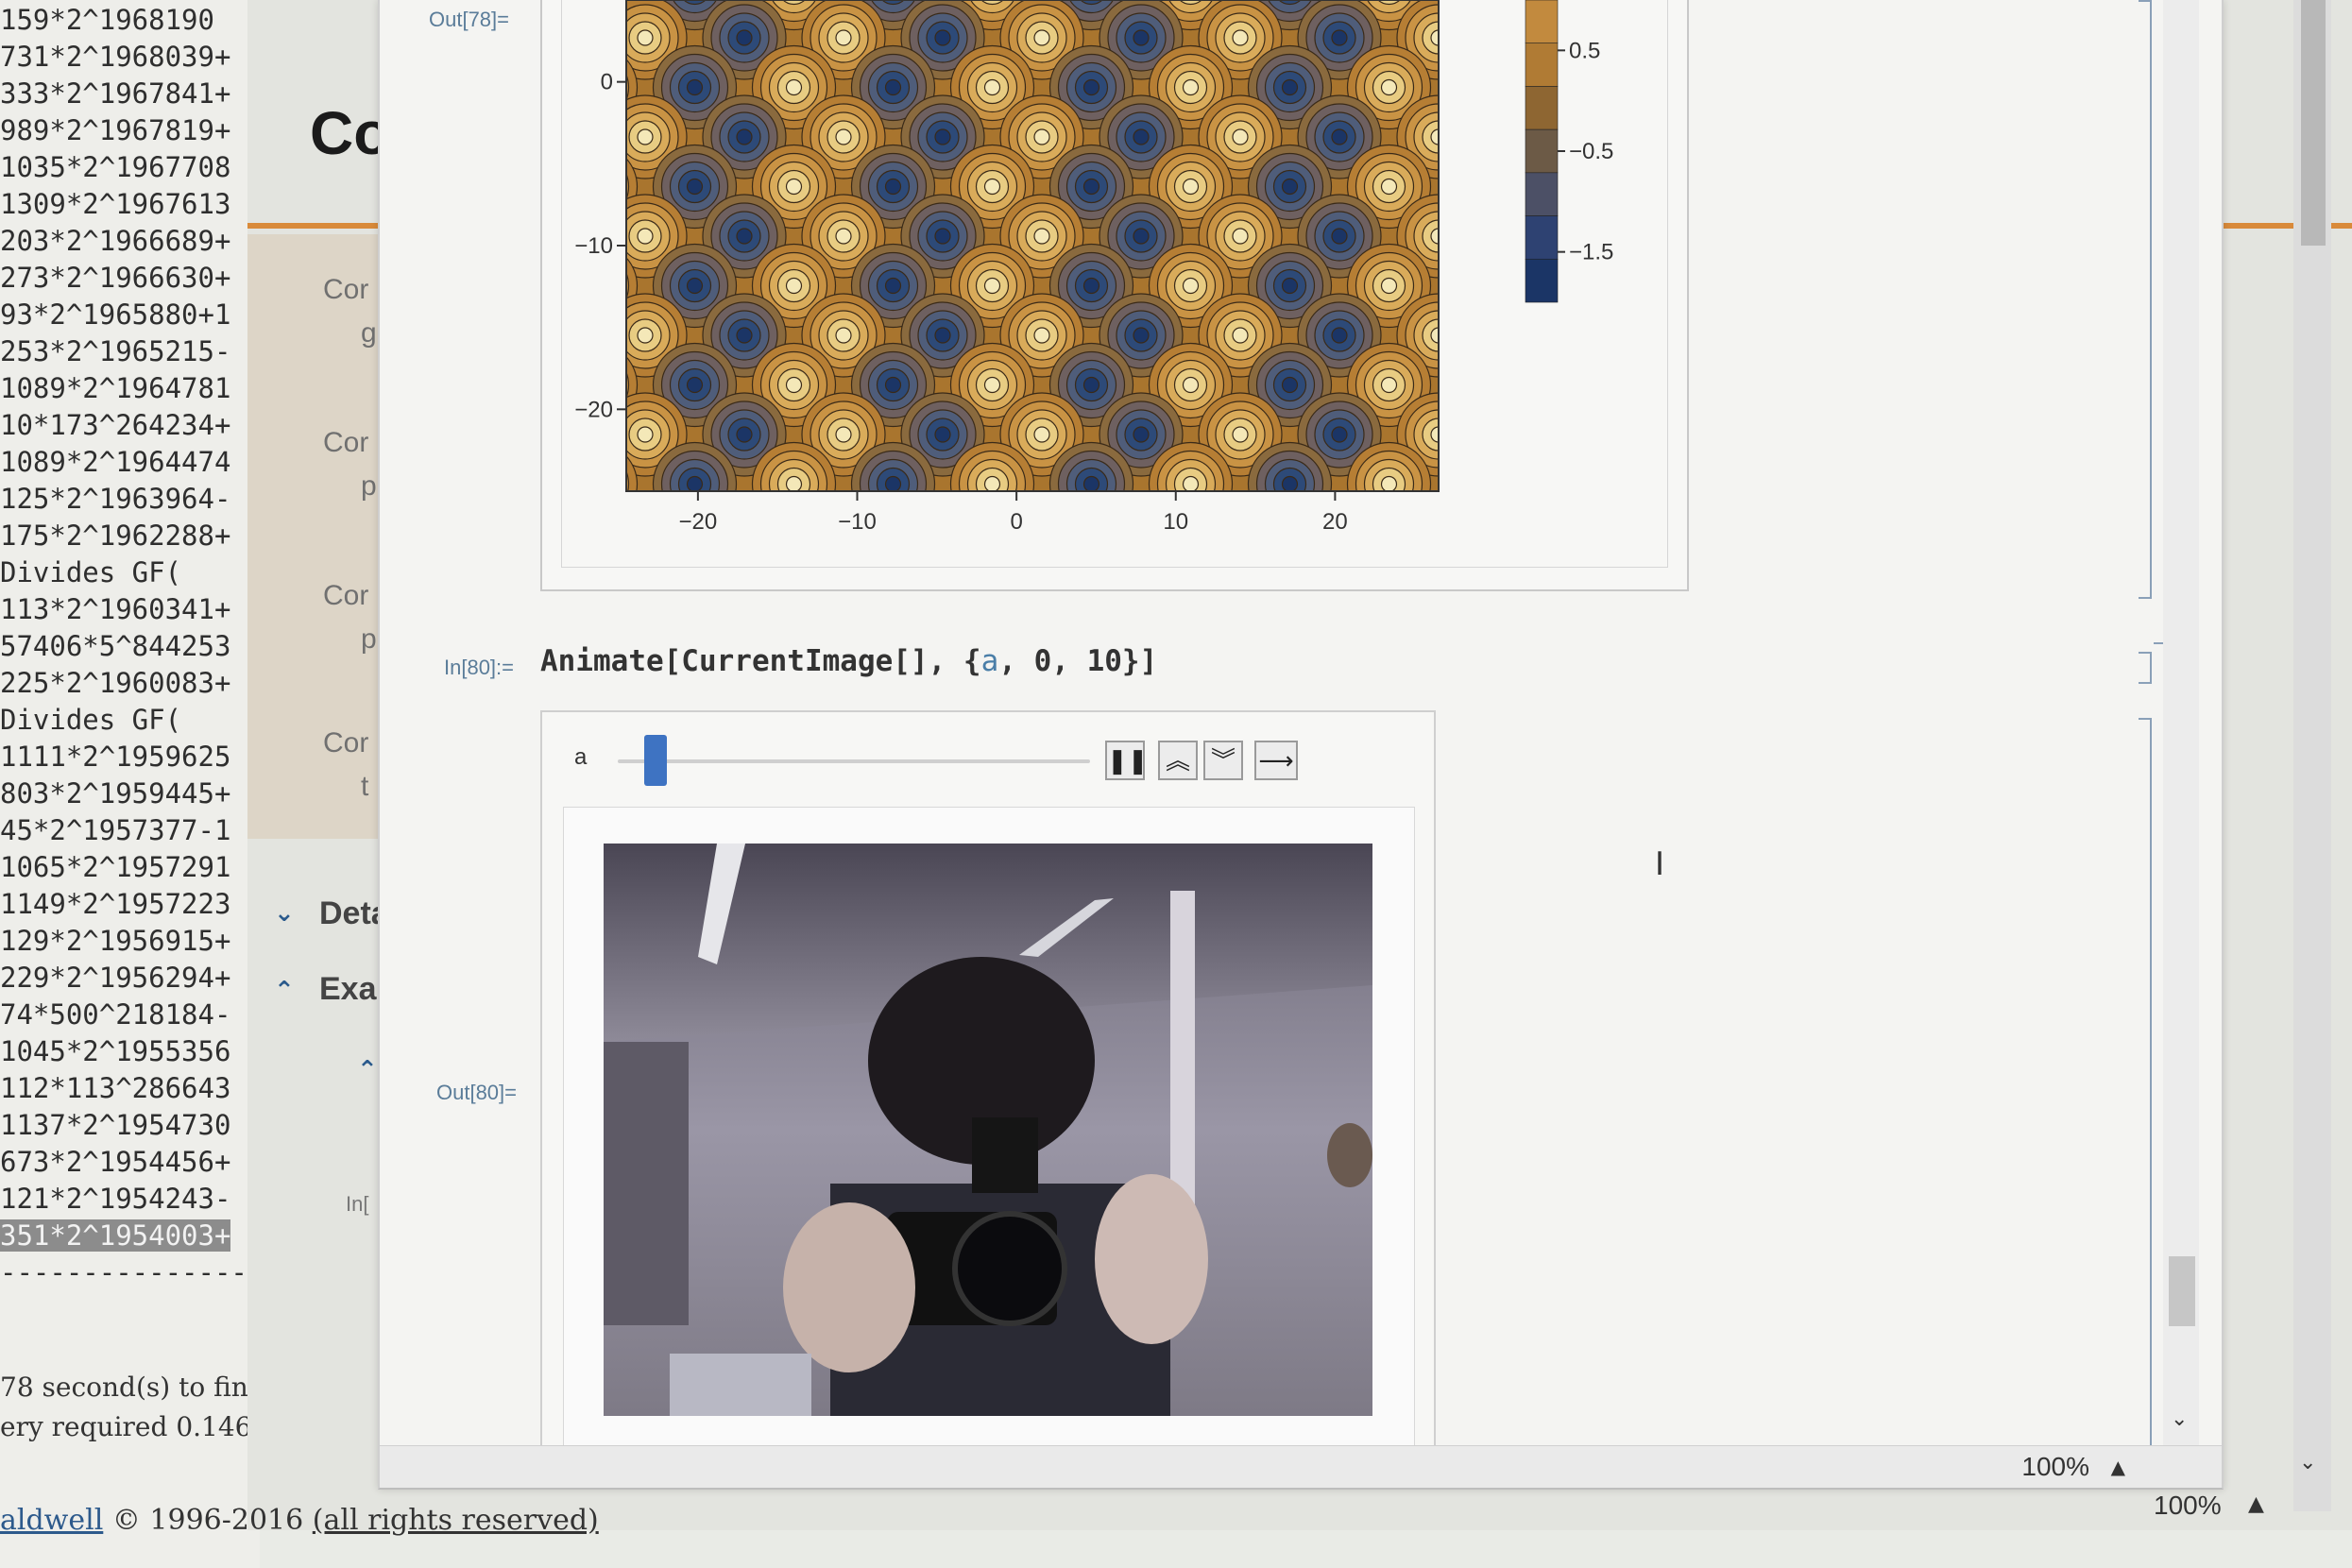 The width and height of the screenshot is (2352, 1568). What do you see at coordinates (115, 241) in the screenshot?
I see `terminal-line: 203*2^1966689+` at bounding box center [115, 241].